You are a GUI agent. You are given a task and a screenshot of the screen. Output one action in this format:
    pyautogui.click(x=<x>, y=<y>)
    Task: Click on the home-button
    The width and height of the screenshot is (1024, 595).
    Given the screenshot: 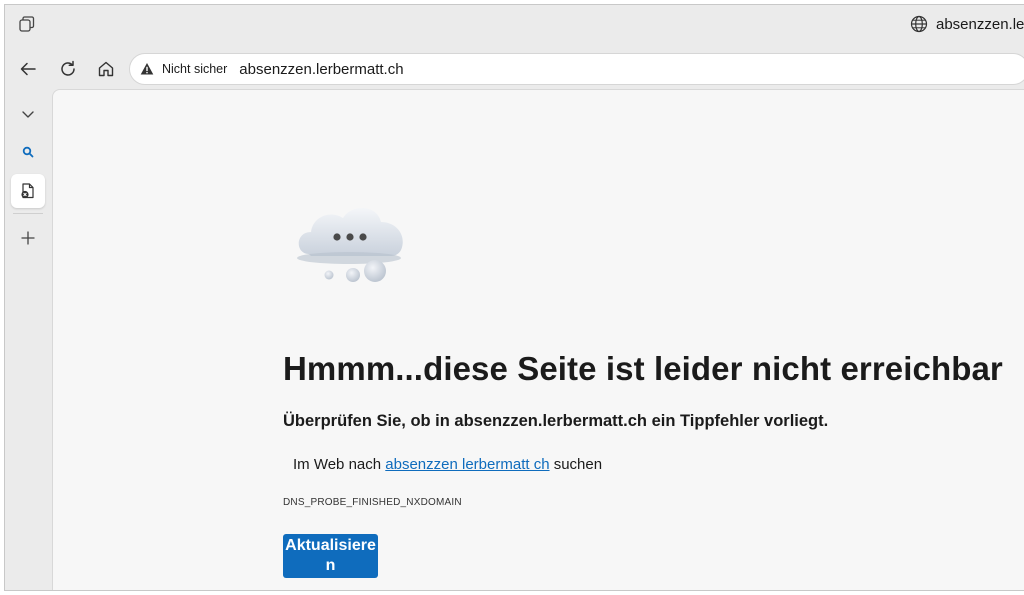 What is the action you would take?
    pyautogui.click(x=106, y=69)
    